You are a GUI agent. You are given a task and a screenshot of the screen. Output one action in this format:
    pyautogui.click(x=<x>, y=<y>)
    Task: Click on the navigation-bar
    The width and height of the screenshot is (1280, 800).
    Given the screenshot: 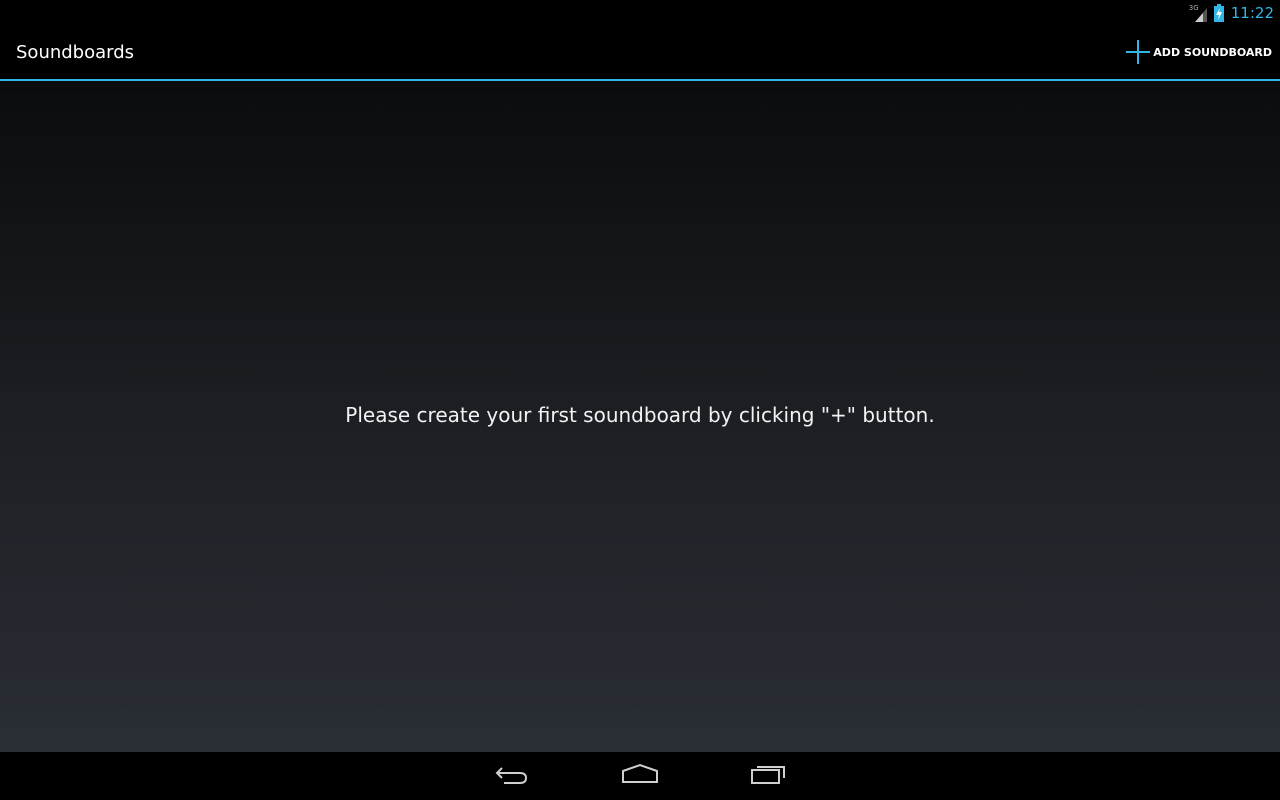 What is the action you would take?
    pyautogui.click(x=640, y=776)
    